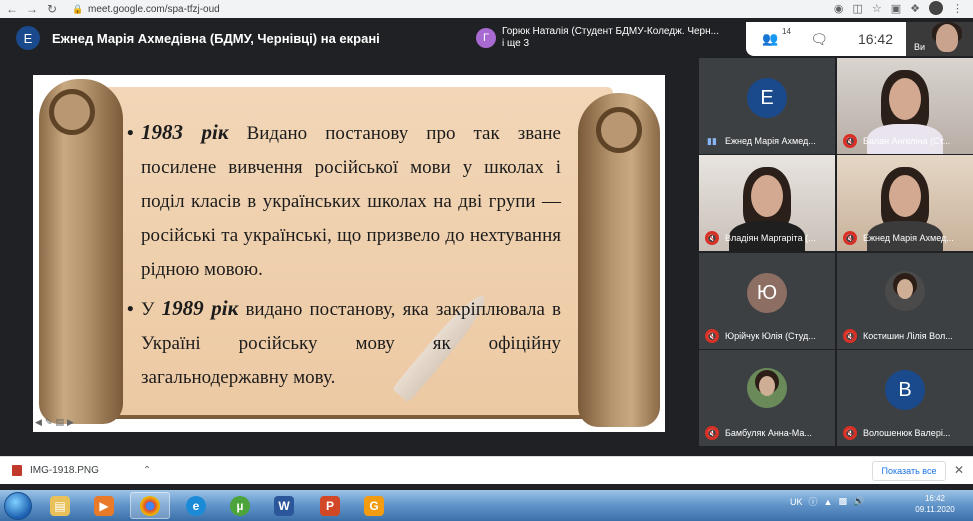 The width and height of the screenshot is (973, 521). Describe the element at coordinates (786, 31) in the screenshot. I see `people-count: 14` at that location.